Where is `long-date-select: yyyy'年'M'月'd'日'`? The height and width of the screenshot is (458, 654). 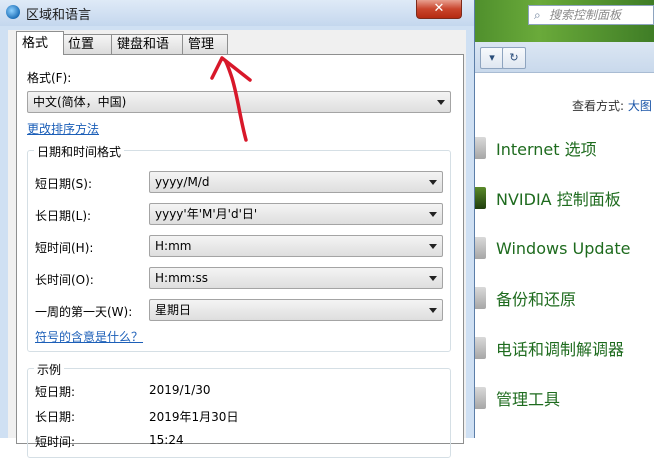
long-date-select: yyyy'年'M'月'd'日' is located at coordinates (296, 214).